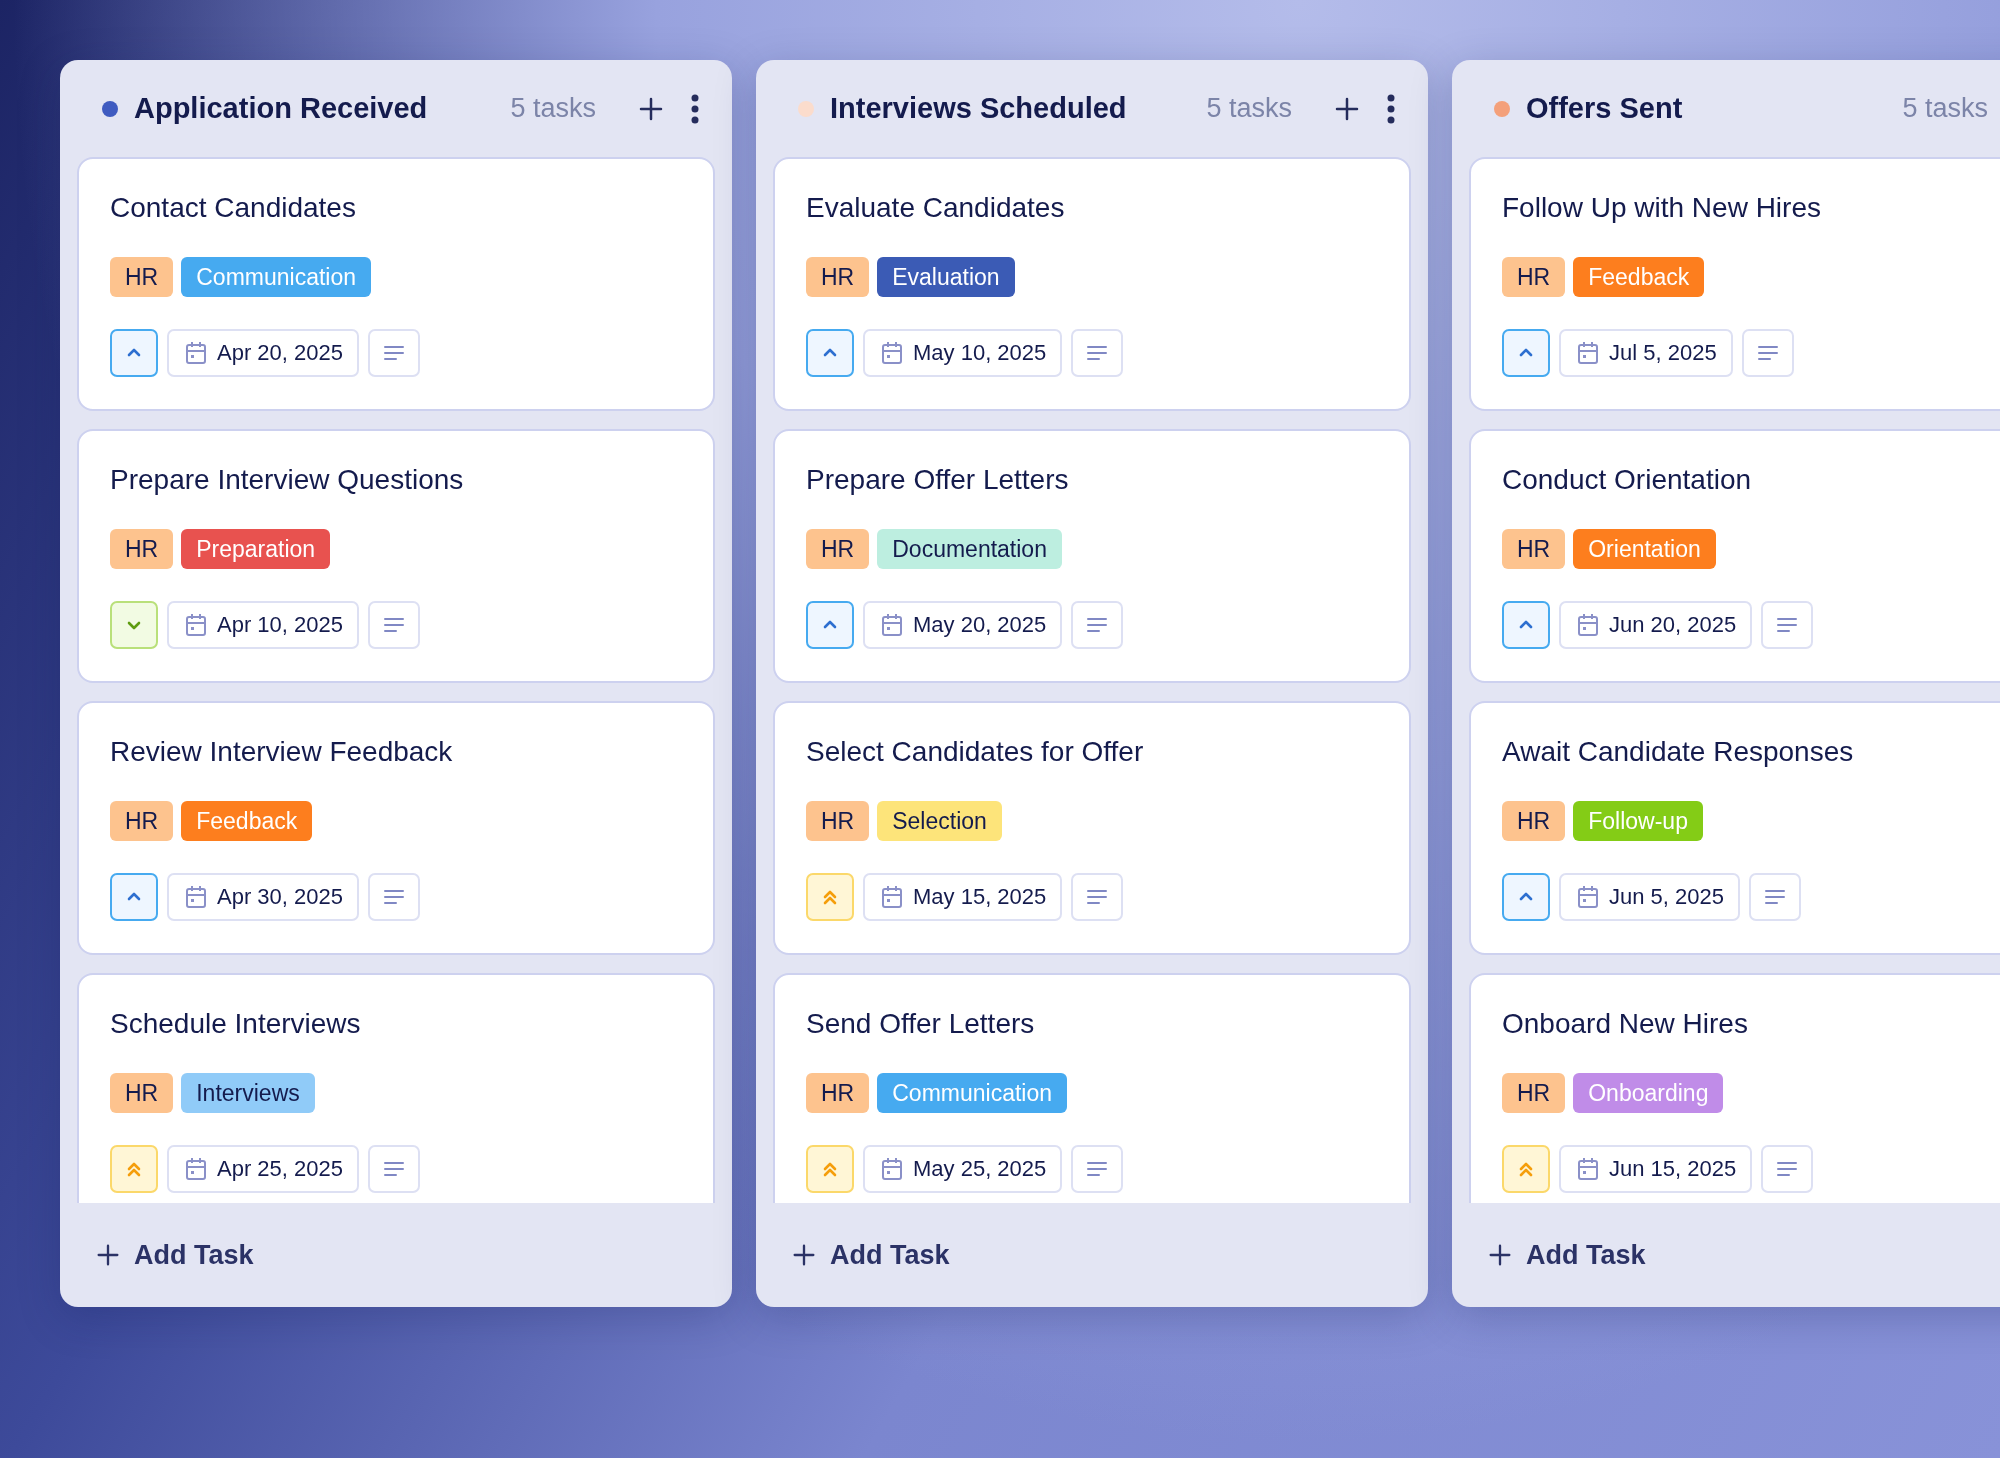  What do you see at coordinates (1644, 549) in the screenshot?
I see `task-tag: Orientation` at bounding box center [1644, 549].